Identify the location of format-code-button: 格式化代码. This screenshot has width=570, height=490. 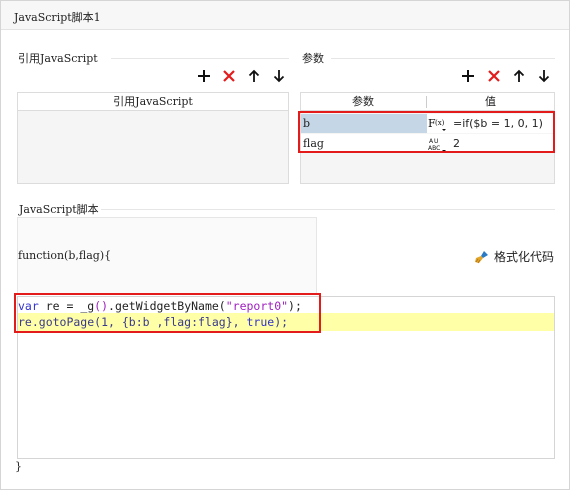
(514, 256).